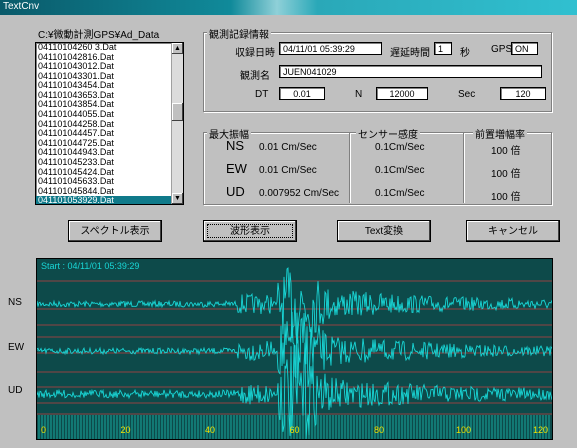 This screenshot has height=448, width=577. Describe the element at coordinates (523, 93) in the screenshot. I see `sec-field: 120` at that location.